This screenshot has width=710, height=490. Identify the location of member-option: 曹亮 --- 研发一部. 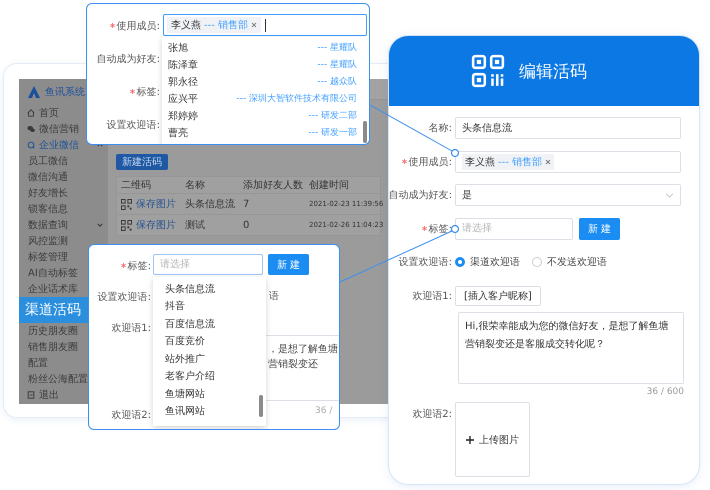
(265, 132).